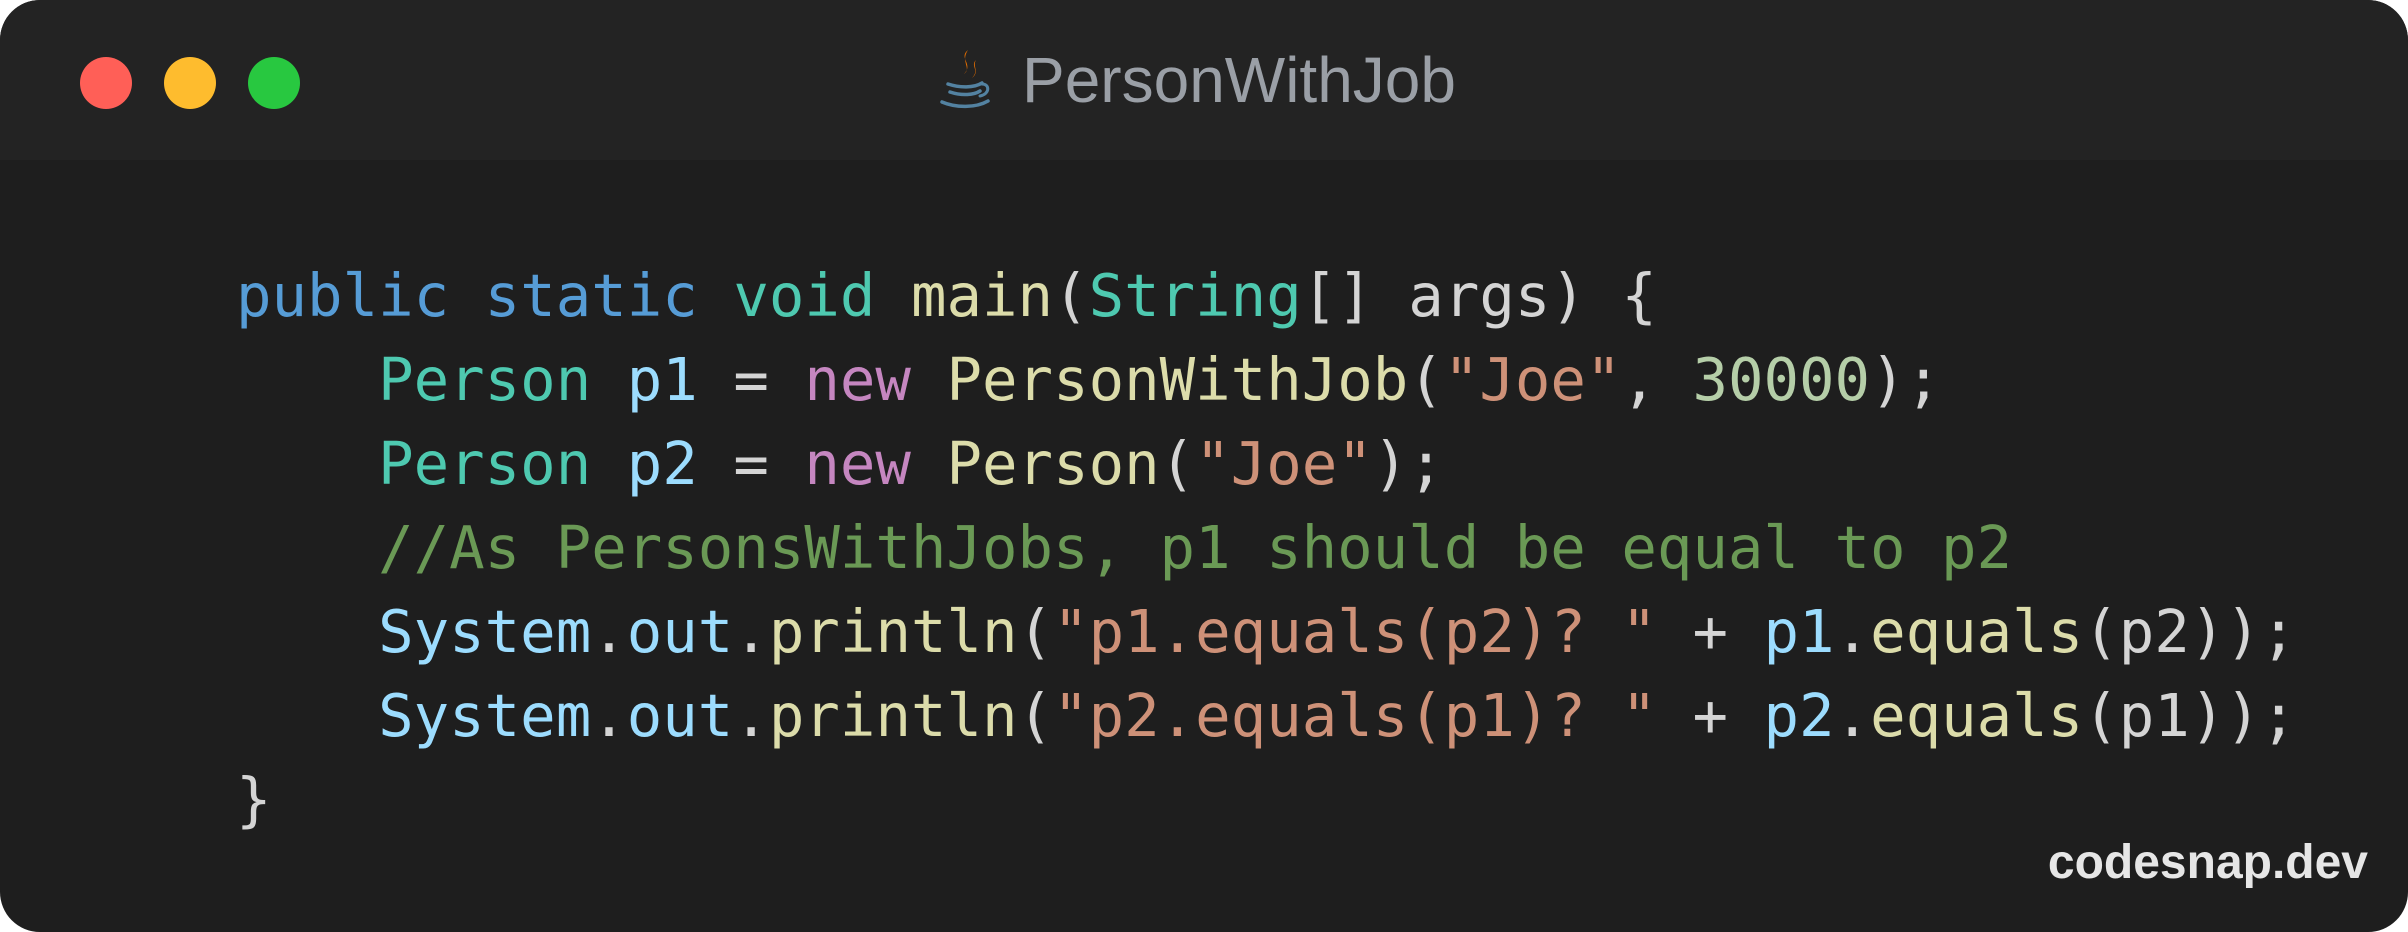 The height and width of the screenshot is (932, 2408). I want to click on java-coffee-cup-icon, so click(965, 79).